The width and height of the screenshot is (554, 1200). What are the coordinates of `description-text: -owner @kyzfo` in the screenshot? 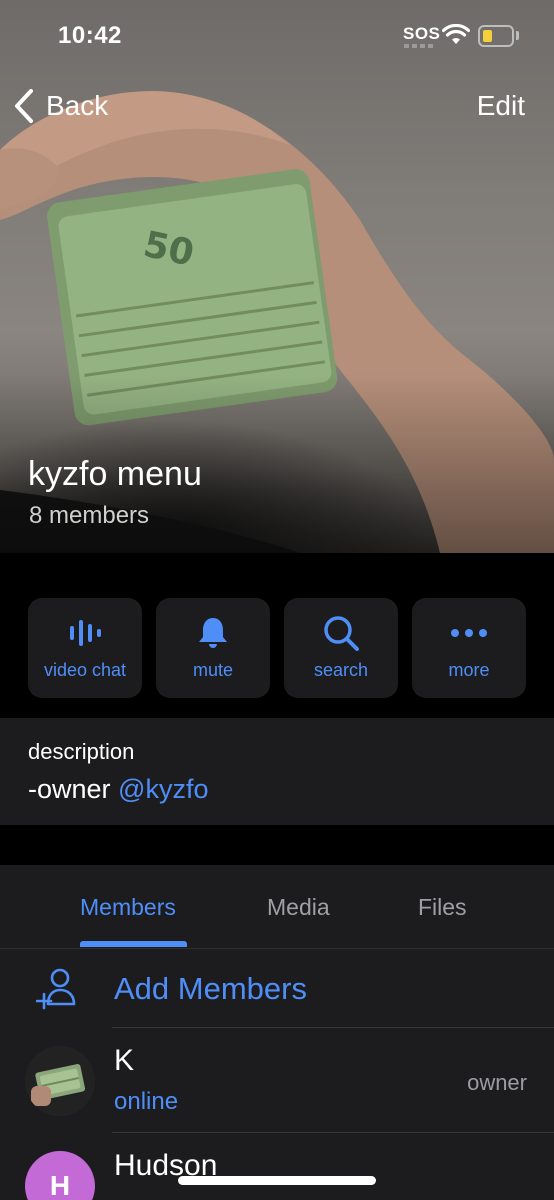 It's located at (118, 789).